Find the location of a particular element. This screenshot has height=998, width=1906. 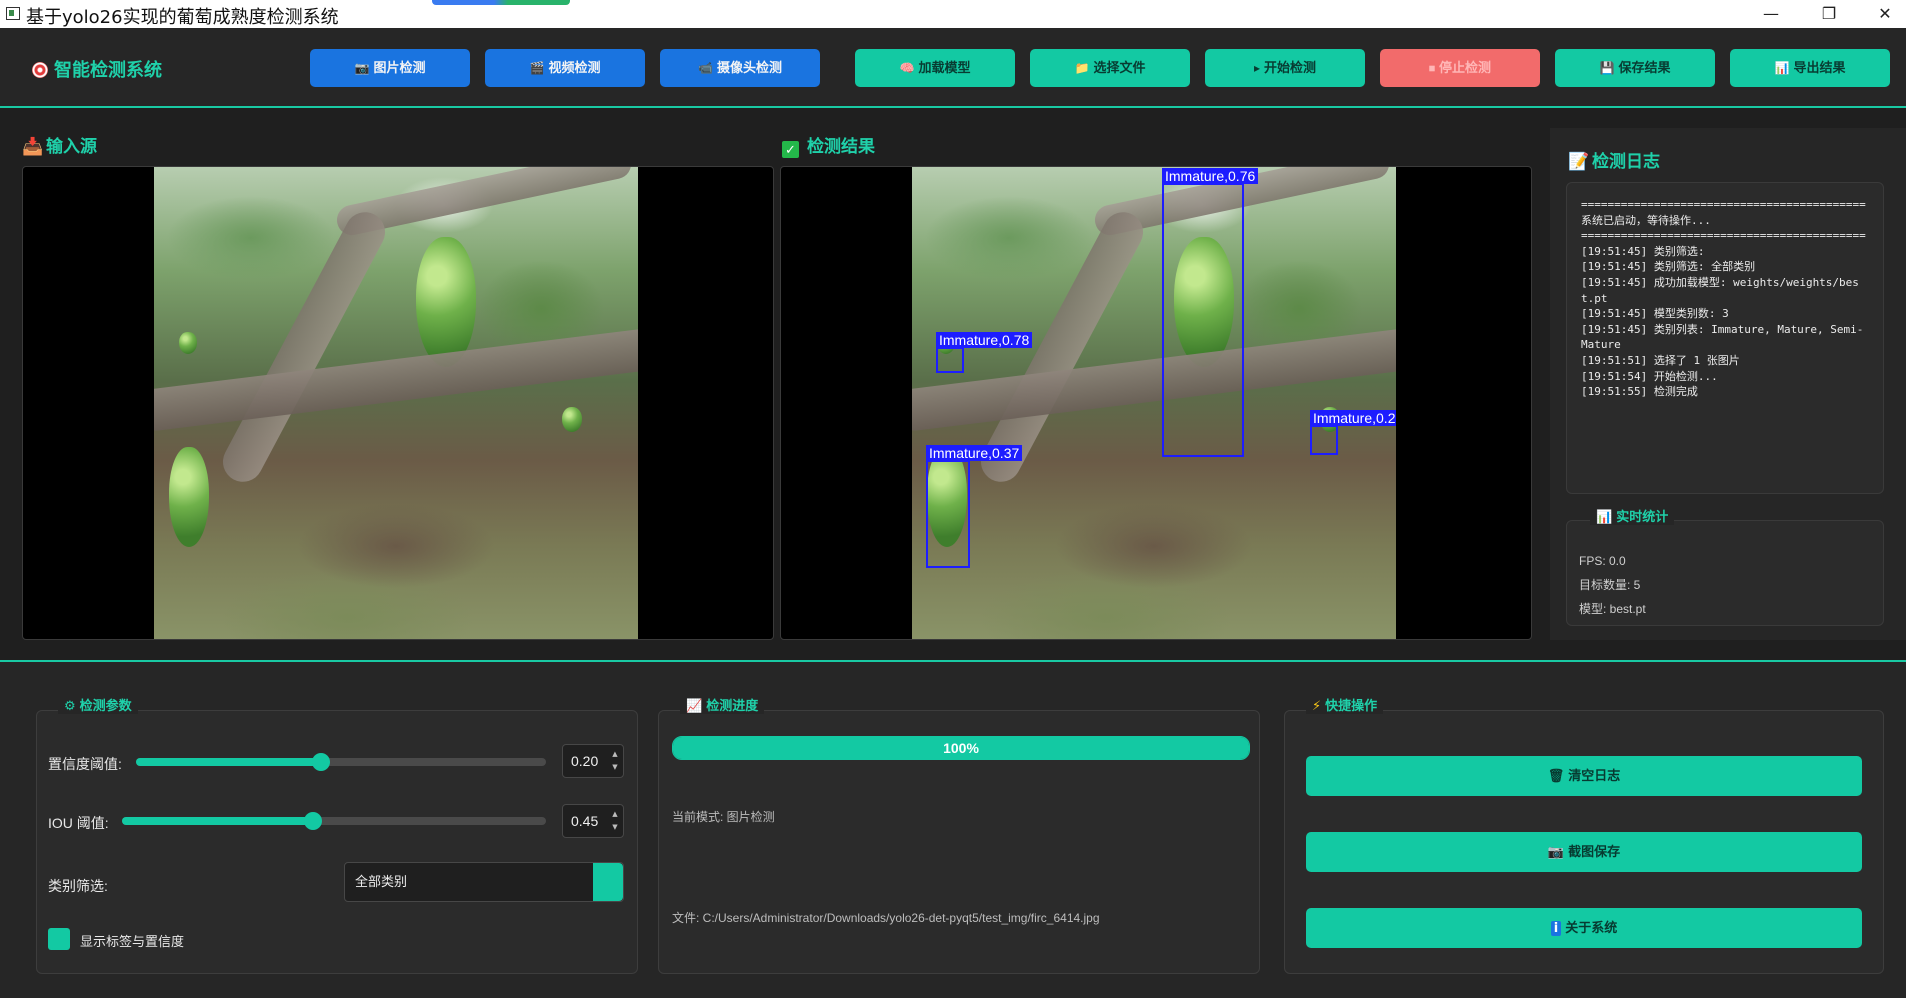

select-file-button: 📁 选择文件 is located at coordinates (1110, 68).